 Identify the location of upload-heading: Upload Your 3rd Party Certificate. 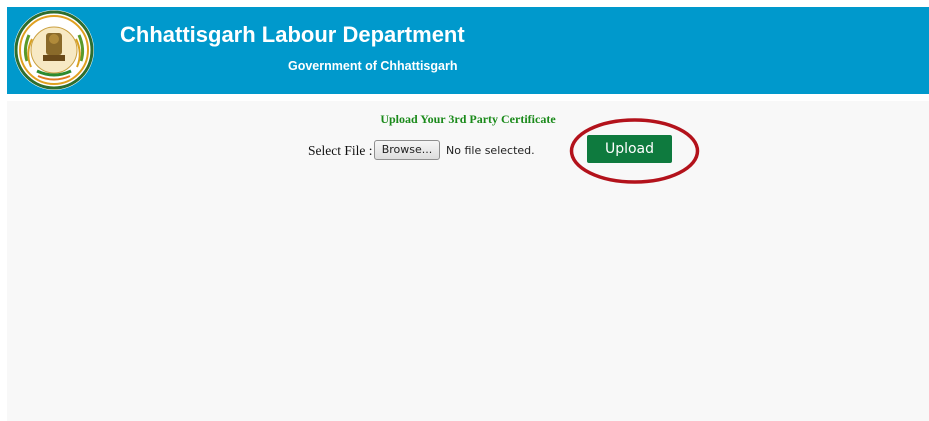
(468, 119).